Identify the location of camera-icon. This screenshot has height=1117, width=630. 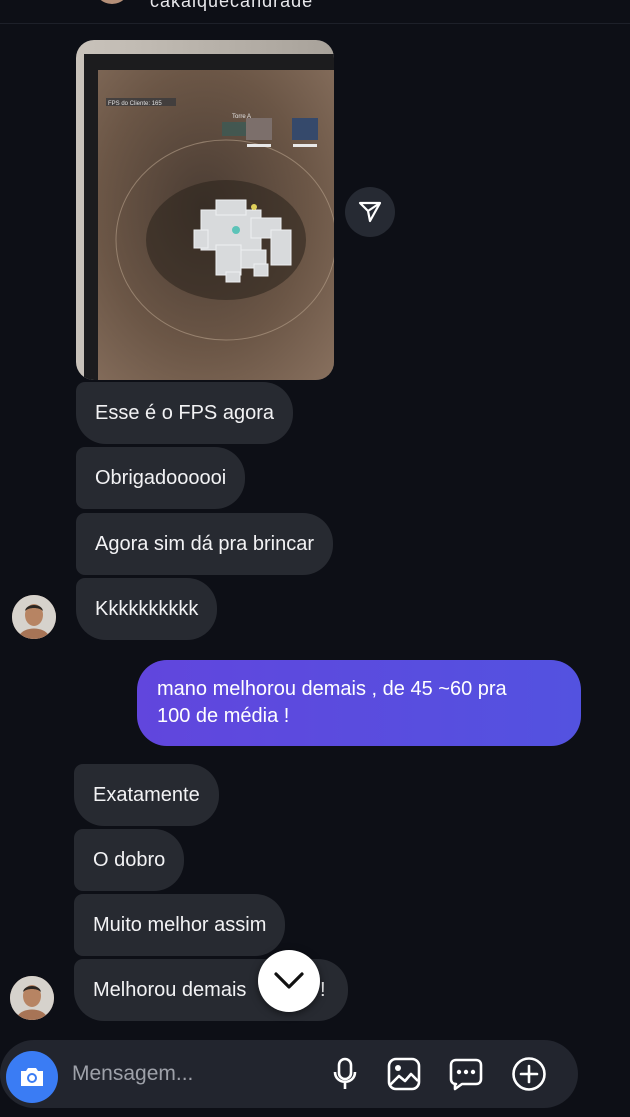
(32, 1077).